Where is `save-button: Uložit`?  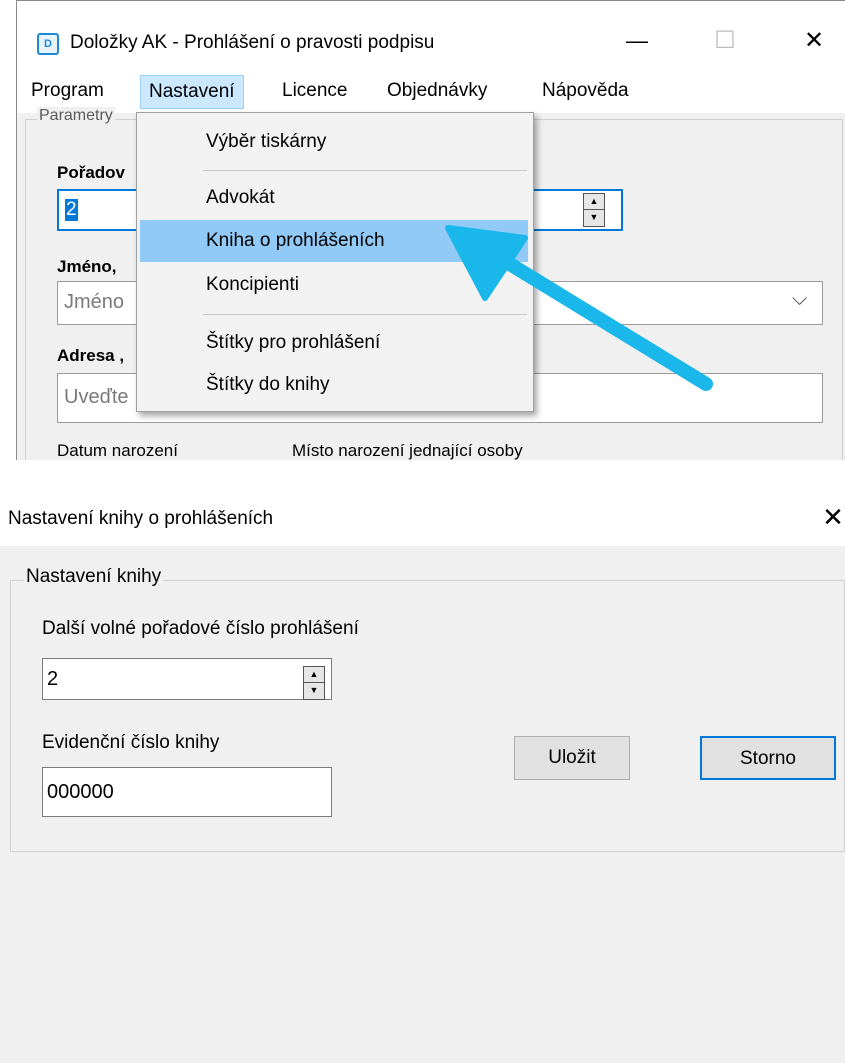 save-button: Uložit is located at coordinates (572, 758).